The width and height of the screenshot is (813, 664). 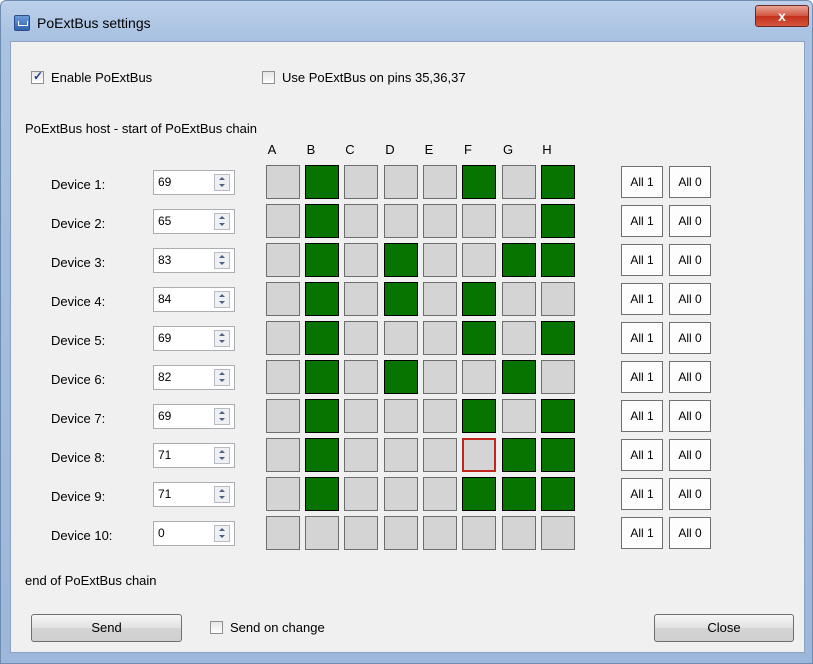 I want to click on device-value-input: 65, so click(x=164, y=221).